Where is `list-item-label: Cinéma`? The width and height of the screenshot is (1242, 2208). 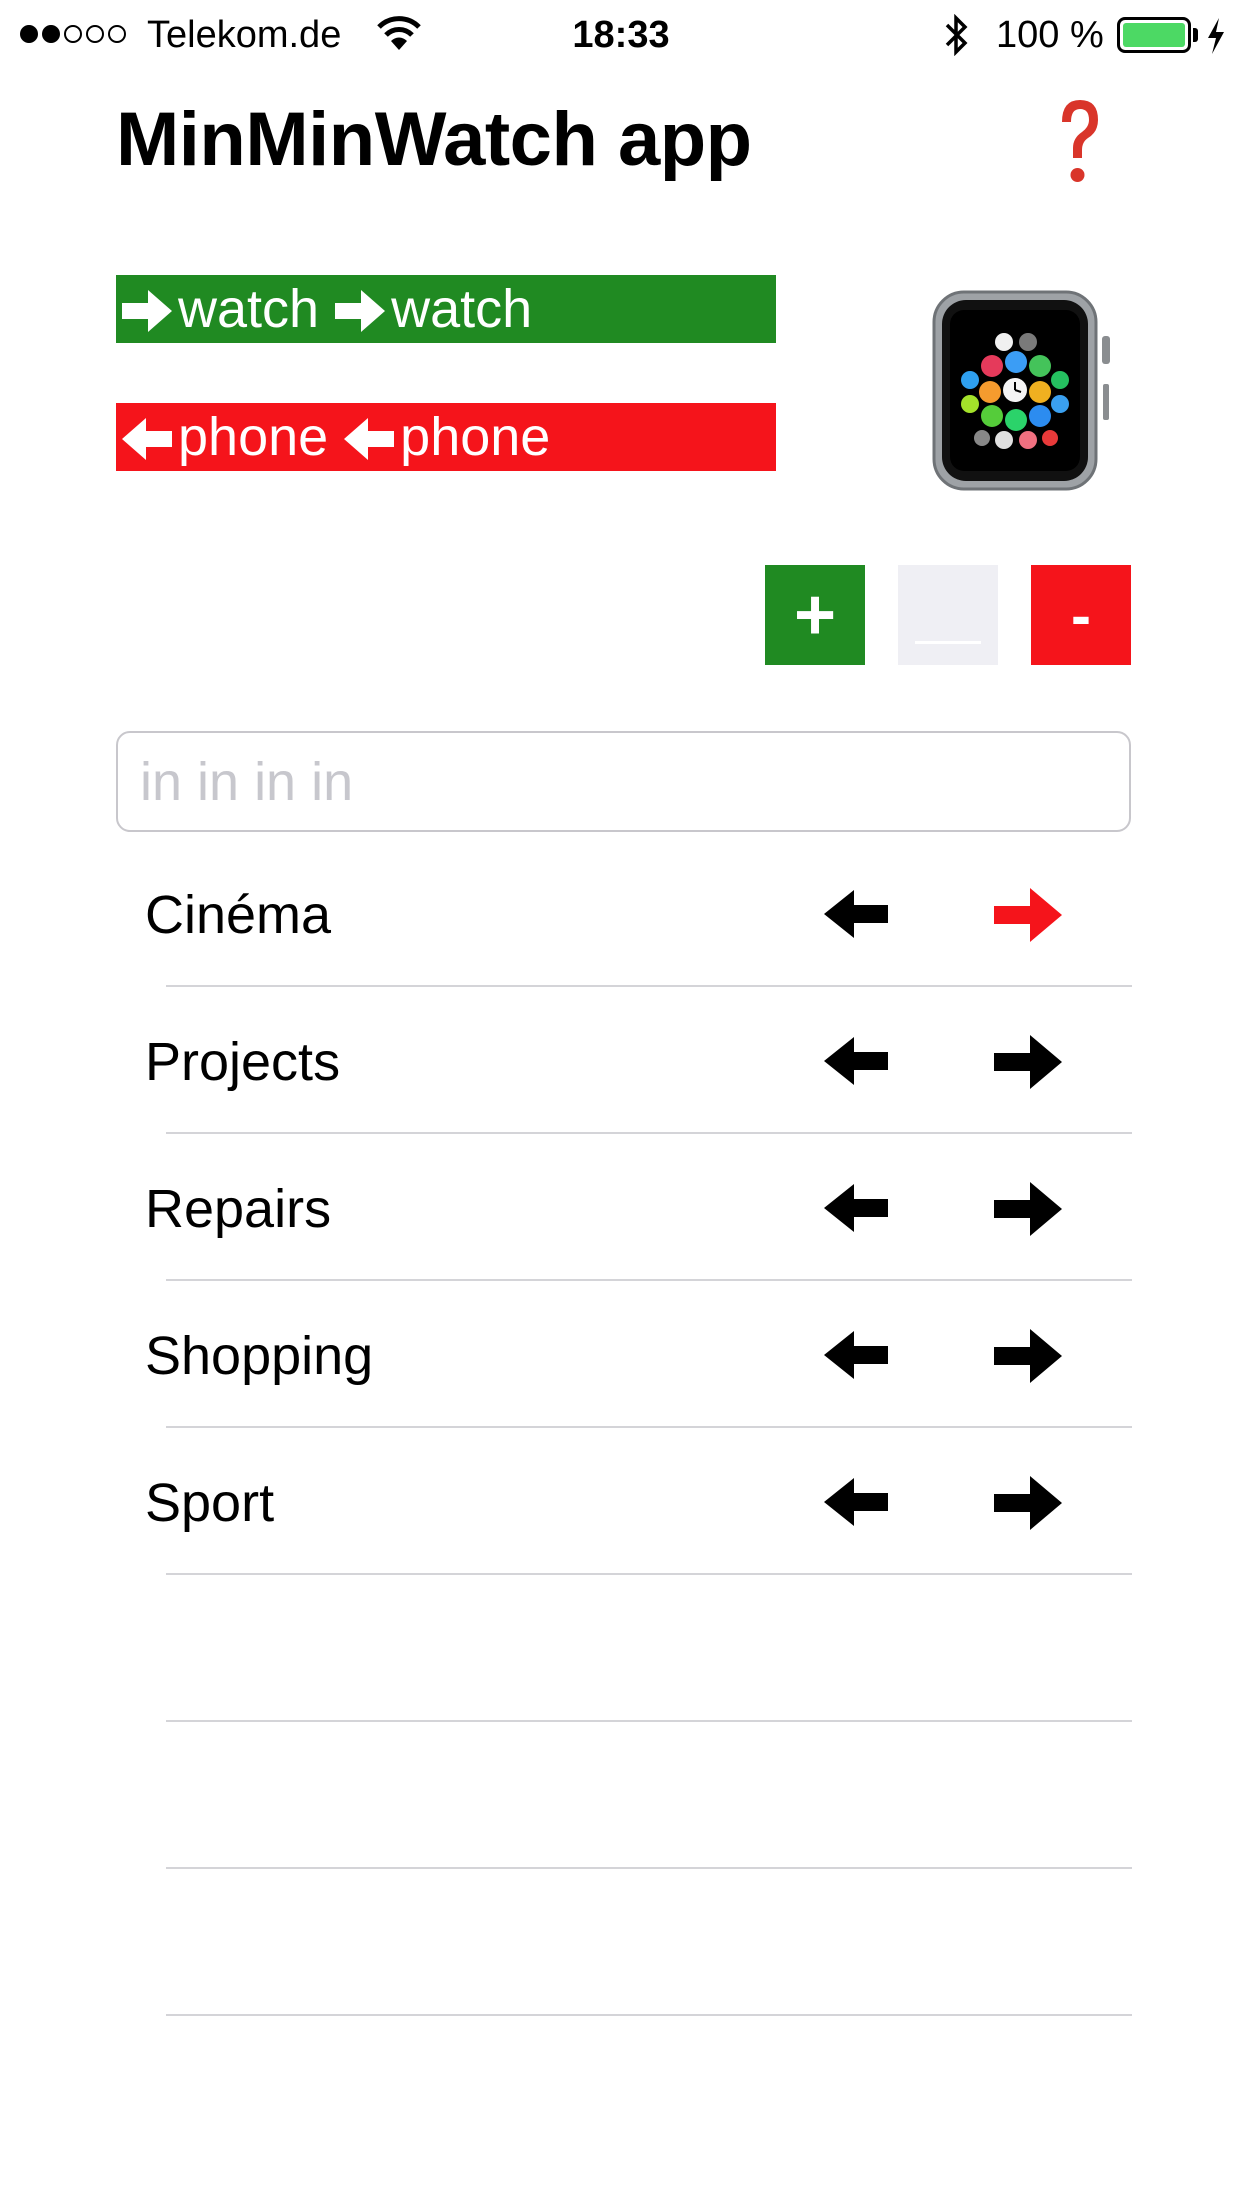
list-item-label: Cinéma is located at coordinates (238, 915).